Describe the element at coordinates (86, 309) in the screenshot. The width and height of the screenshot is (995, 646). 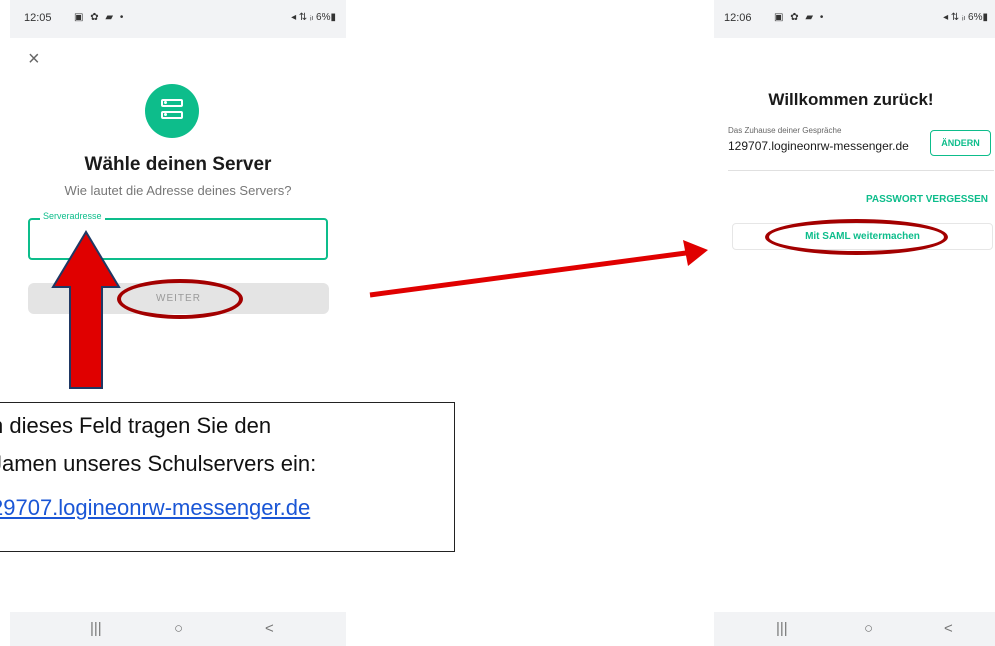
I see `up-arrow-annotation` at that location.